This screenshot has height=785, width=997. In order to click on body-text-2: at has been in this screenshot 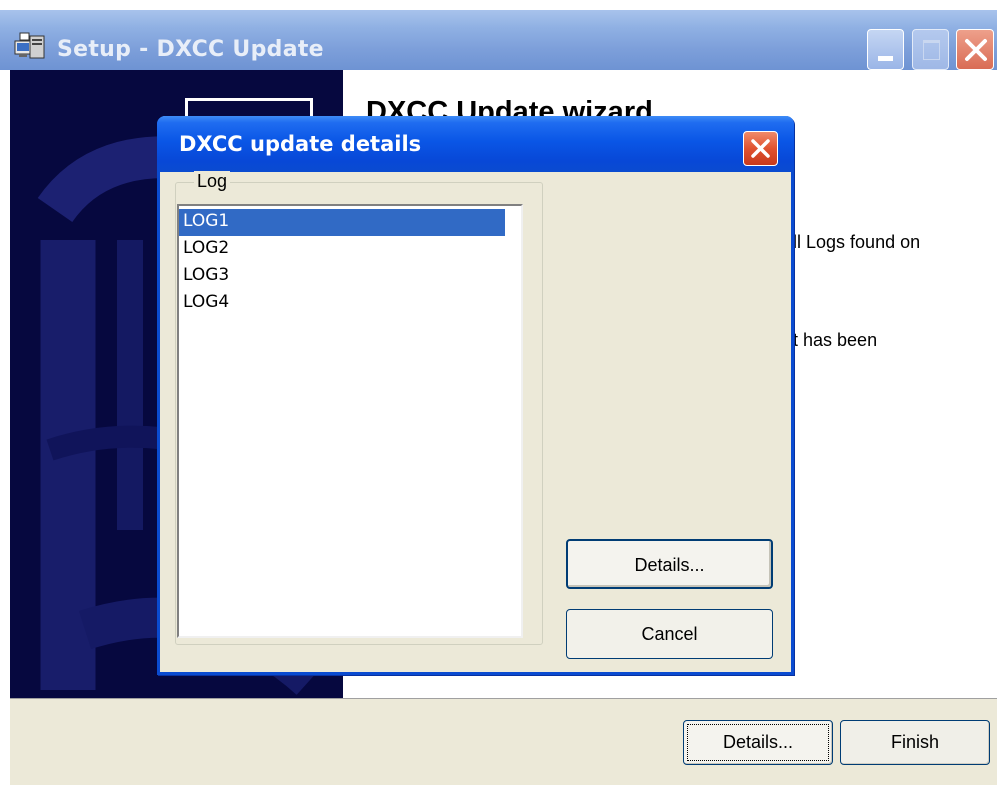, I will do `click(830, 340)`.